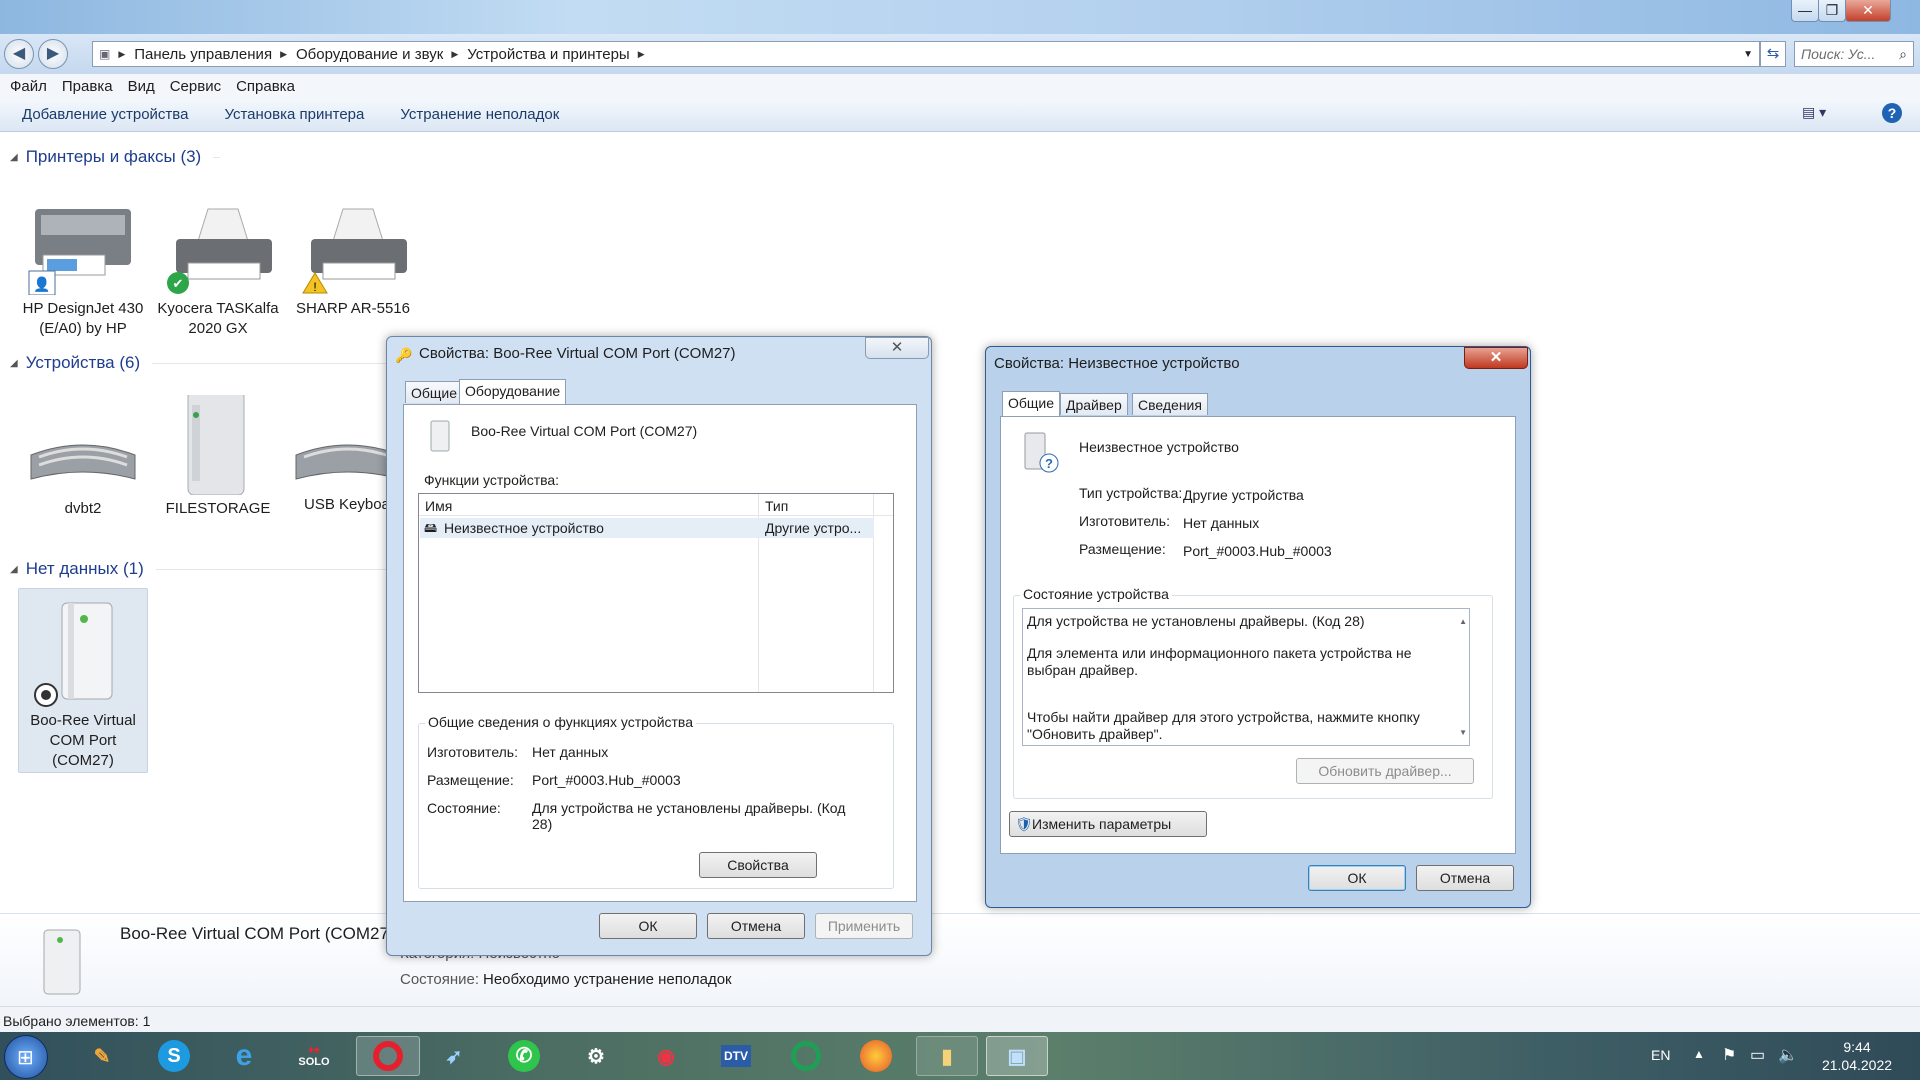 This screenshot has width=1920, height=1080. Describe the element at coordinates (244, 1056) in the screenshot. I see `taskbar-ie-icon: e` at that location.